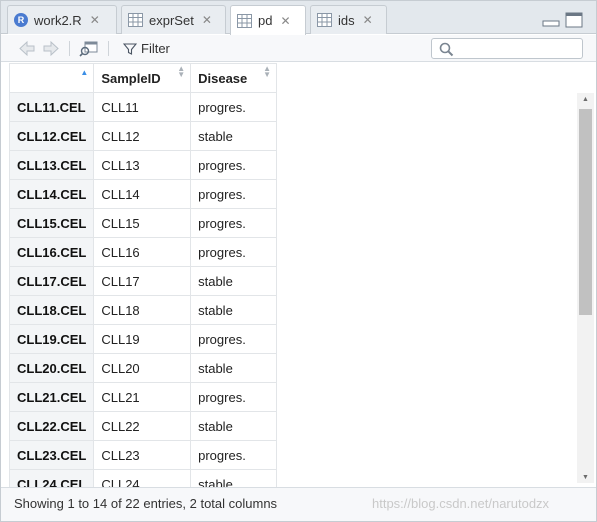  I want to click on table-row: CLL15.CEL CLL15 progres., so click(142, 223).